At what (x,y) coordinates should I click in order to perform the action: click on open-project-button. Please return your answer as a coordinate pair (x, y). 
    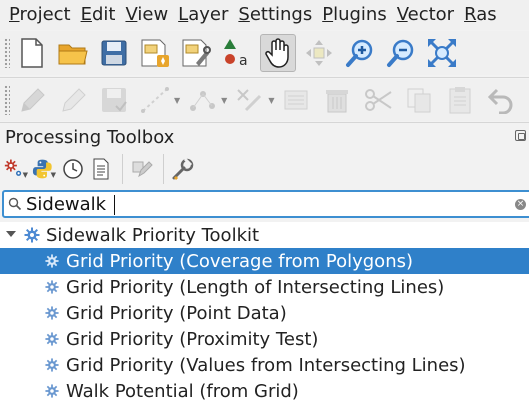
    Looking at the image, I should click on (73, 53).